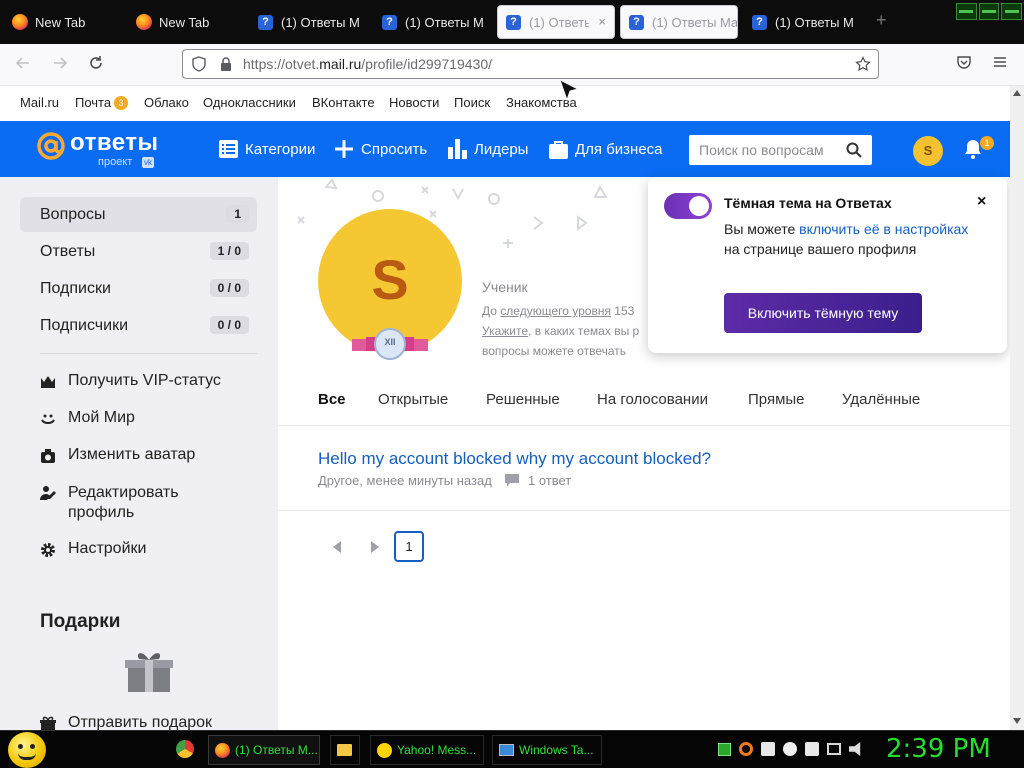 The image size is (1024, 768). I want to click on search-input: Поиск по вопросам, so click(780, 150).